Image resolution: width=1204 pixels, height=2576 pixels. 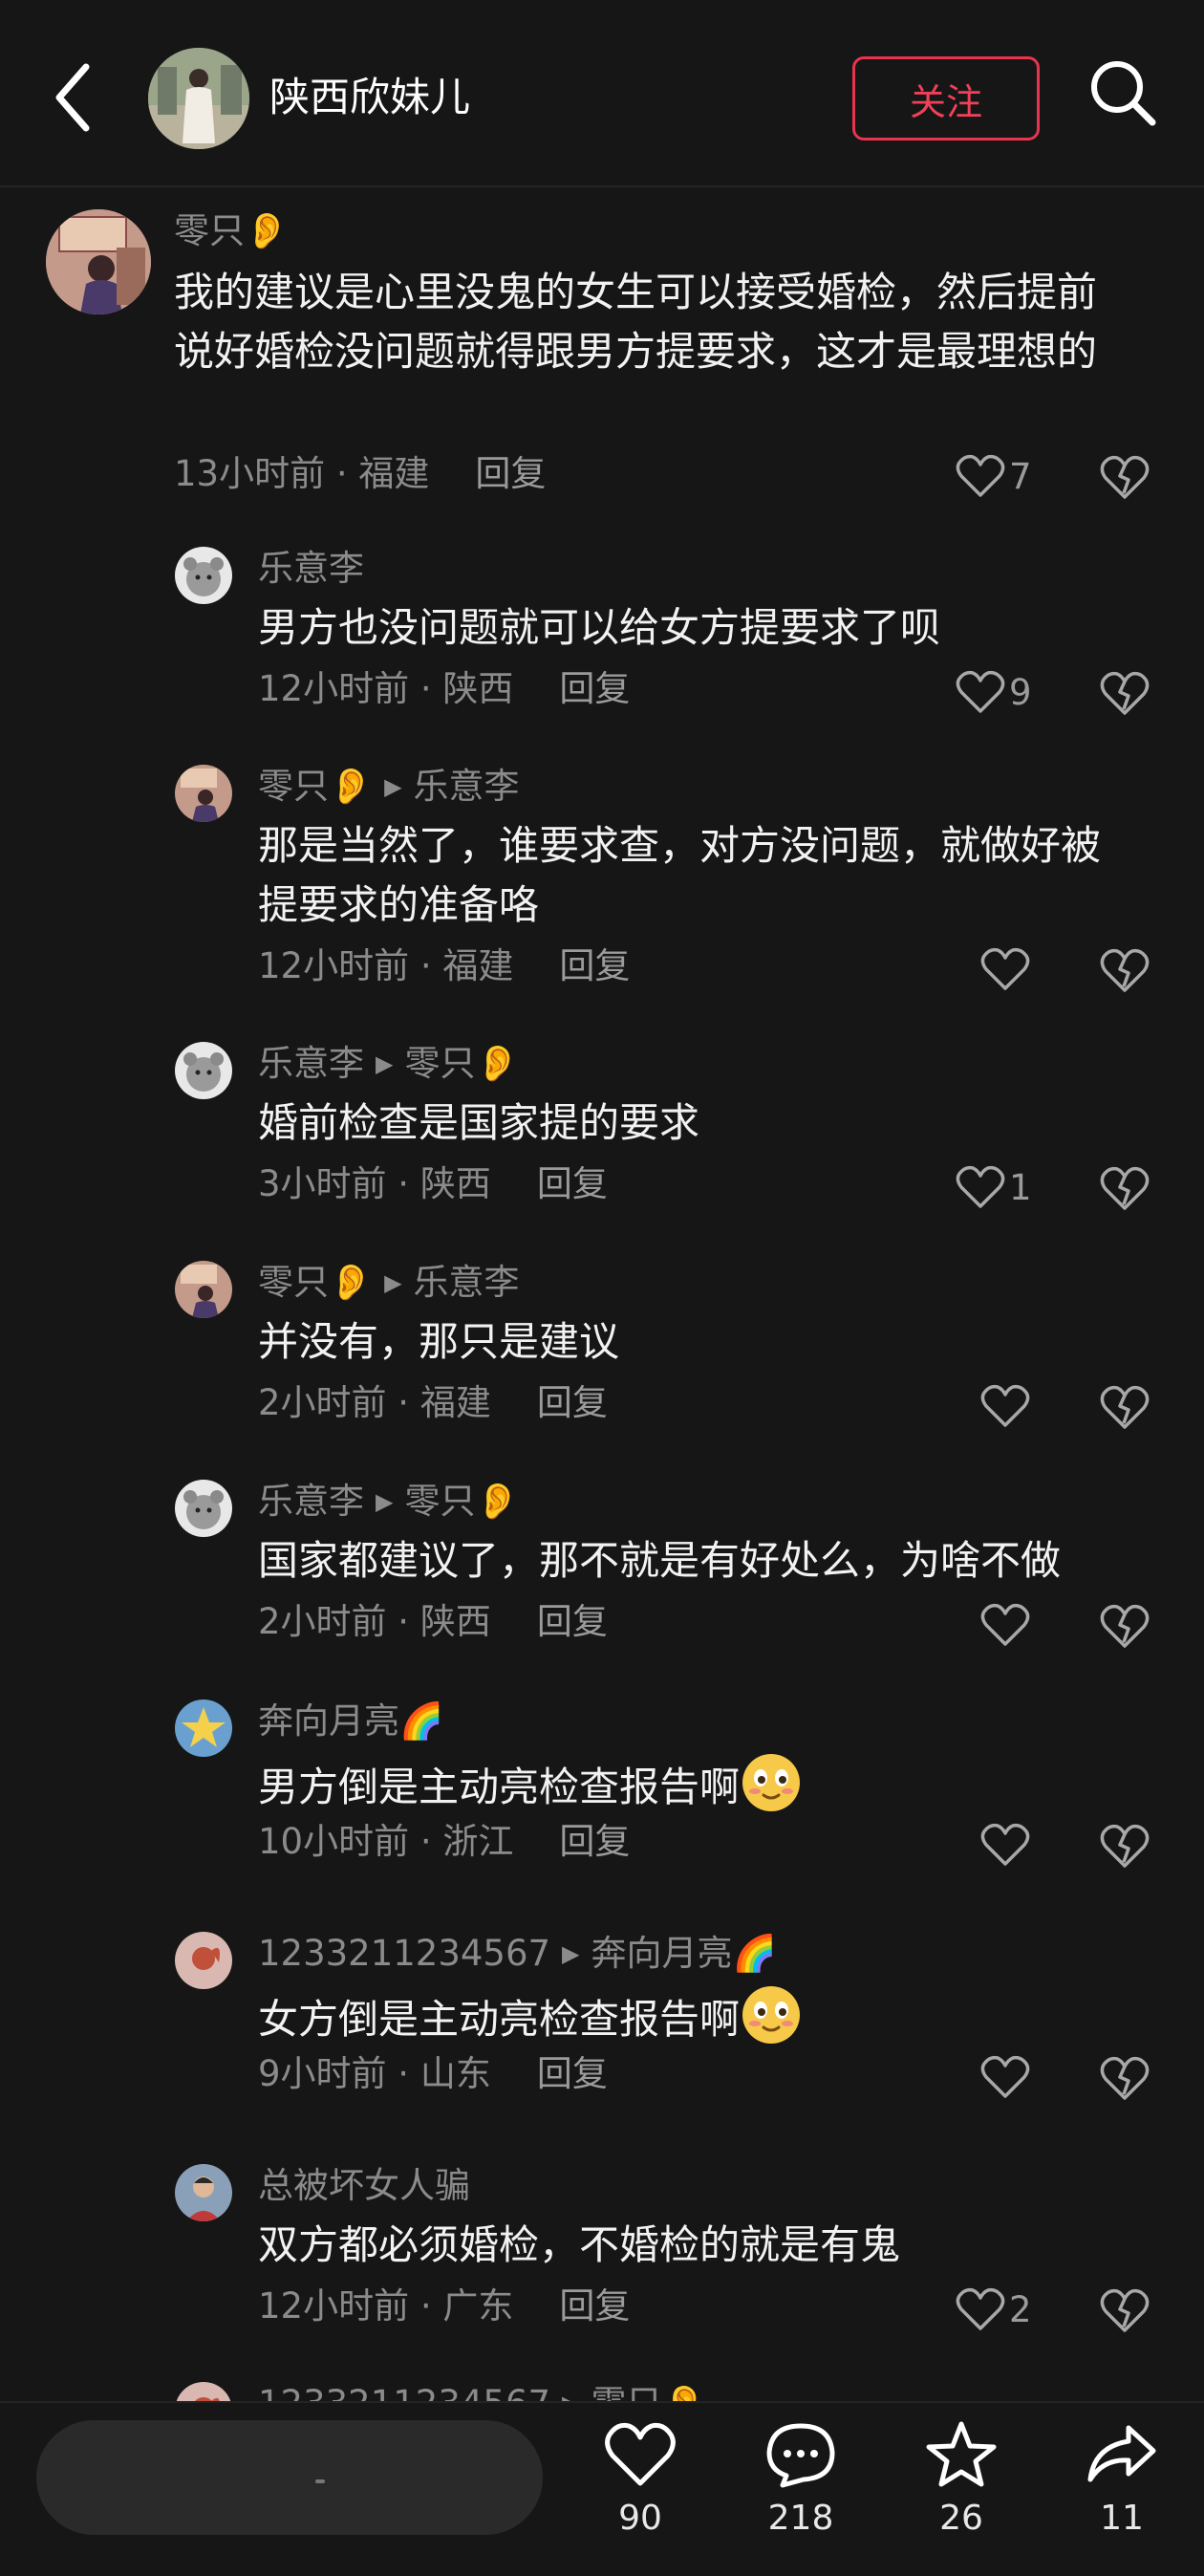 I want to click on reply-text: 女方倒是主动亮检查报告啊, so click(x=697, y=2016).